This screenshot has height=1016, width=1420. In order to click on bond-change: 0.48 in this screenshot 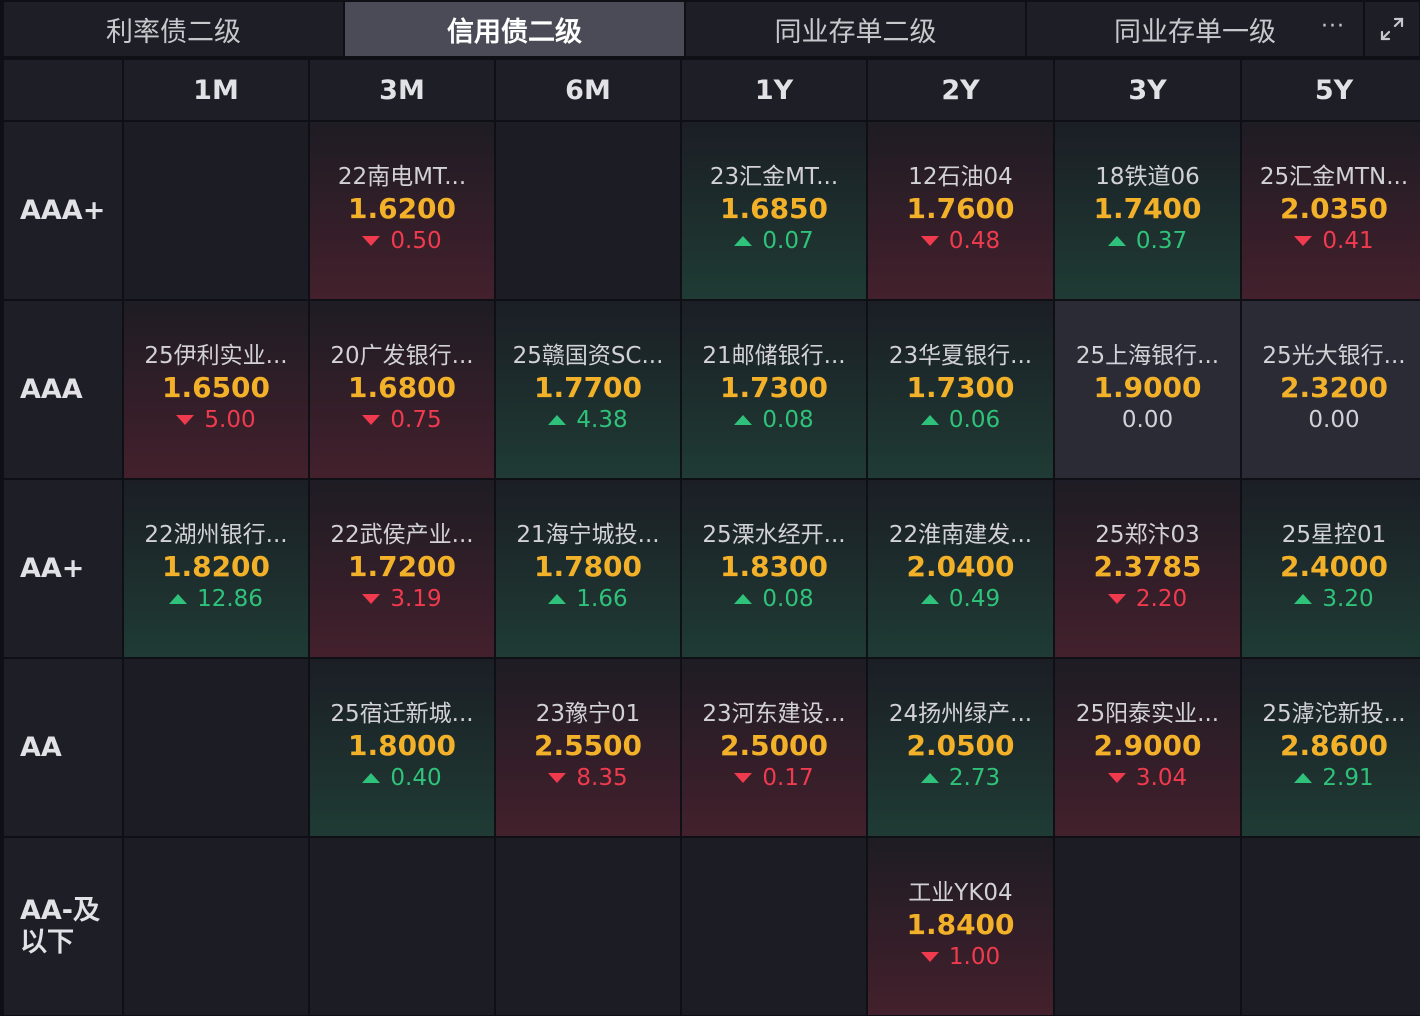, I will do `click(960, 241)`.